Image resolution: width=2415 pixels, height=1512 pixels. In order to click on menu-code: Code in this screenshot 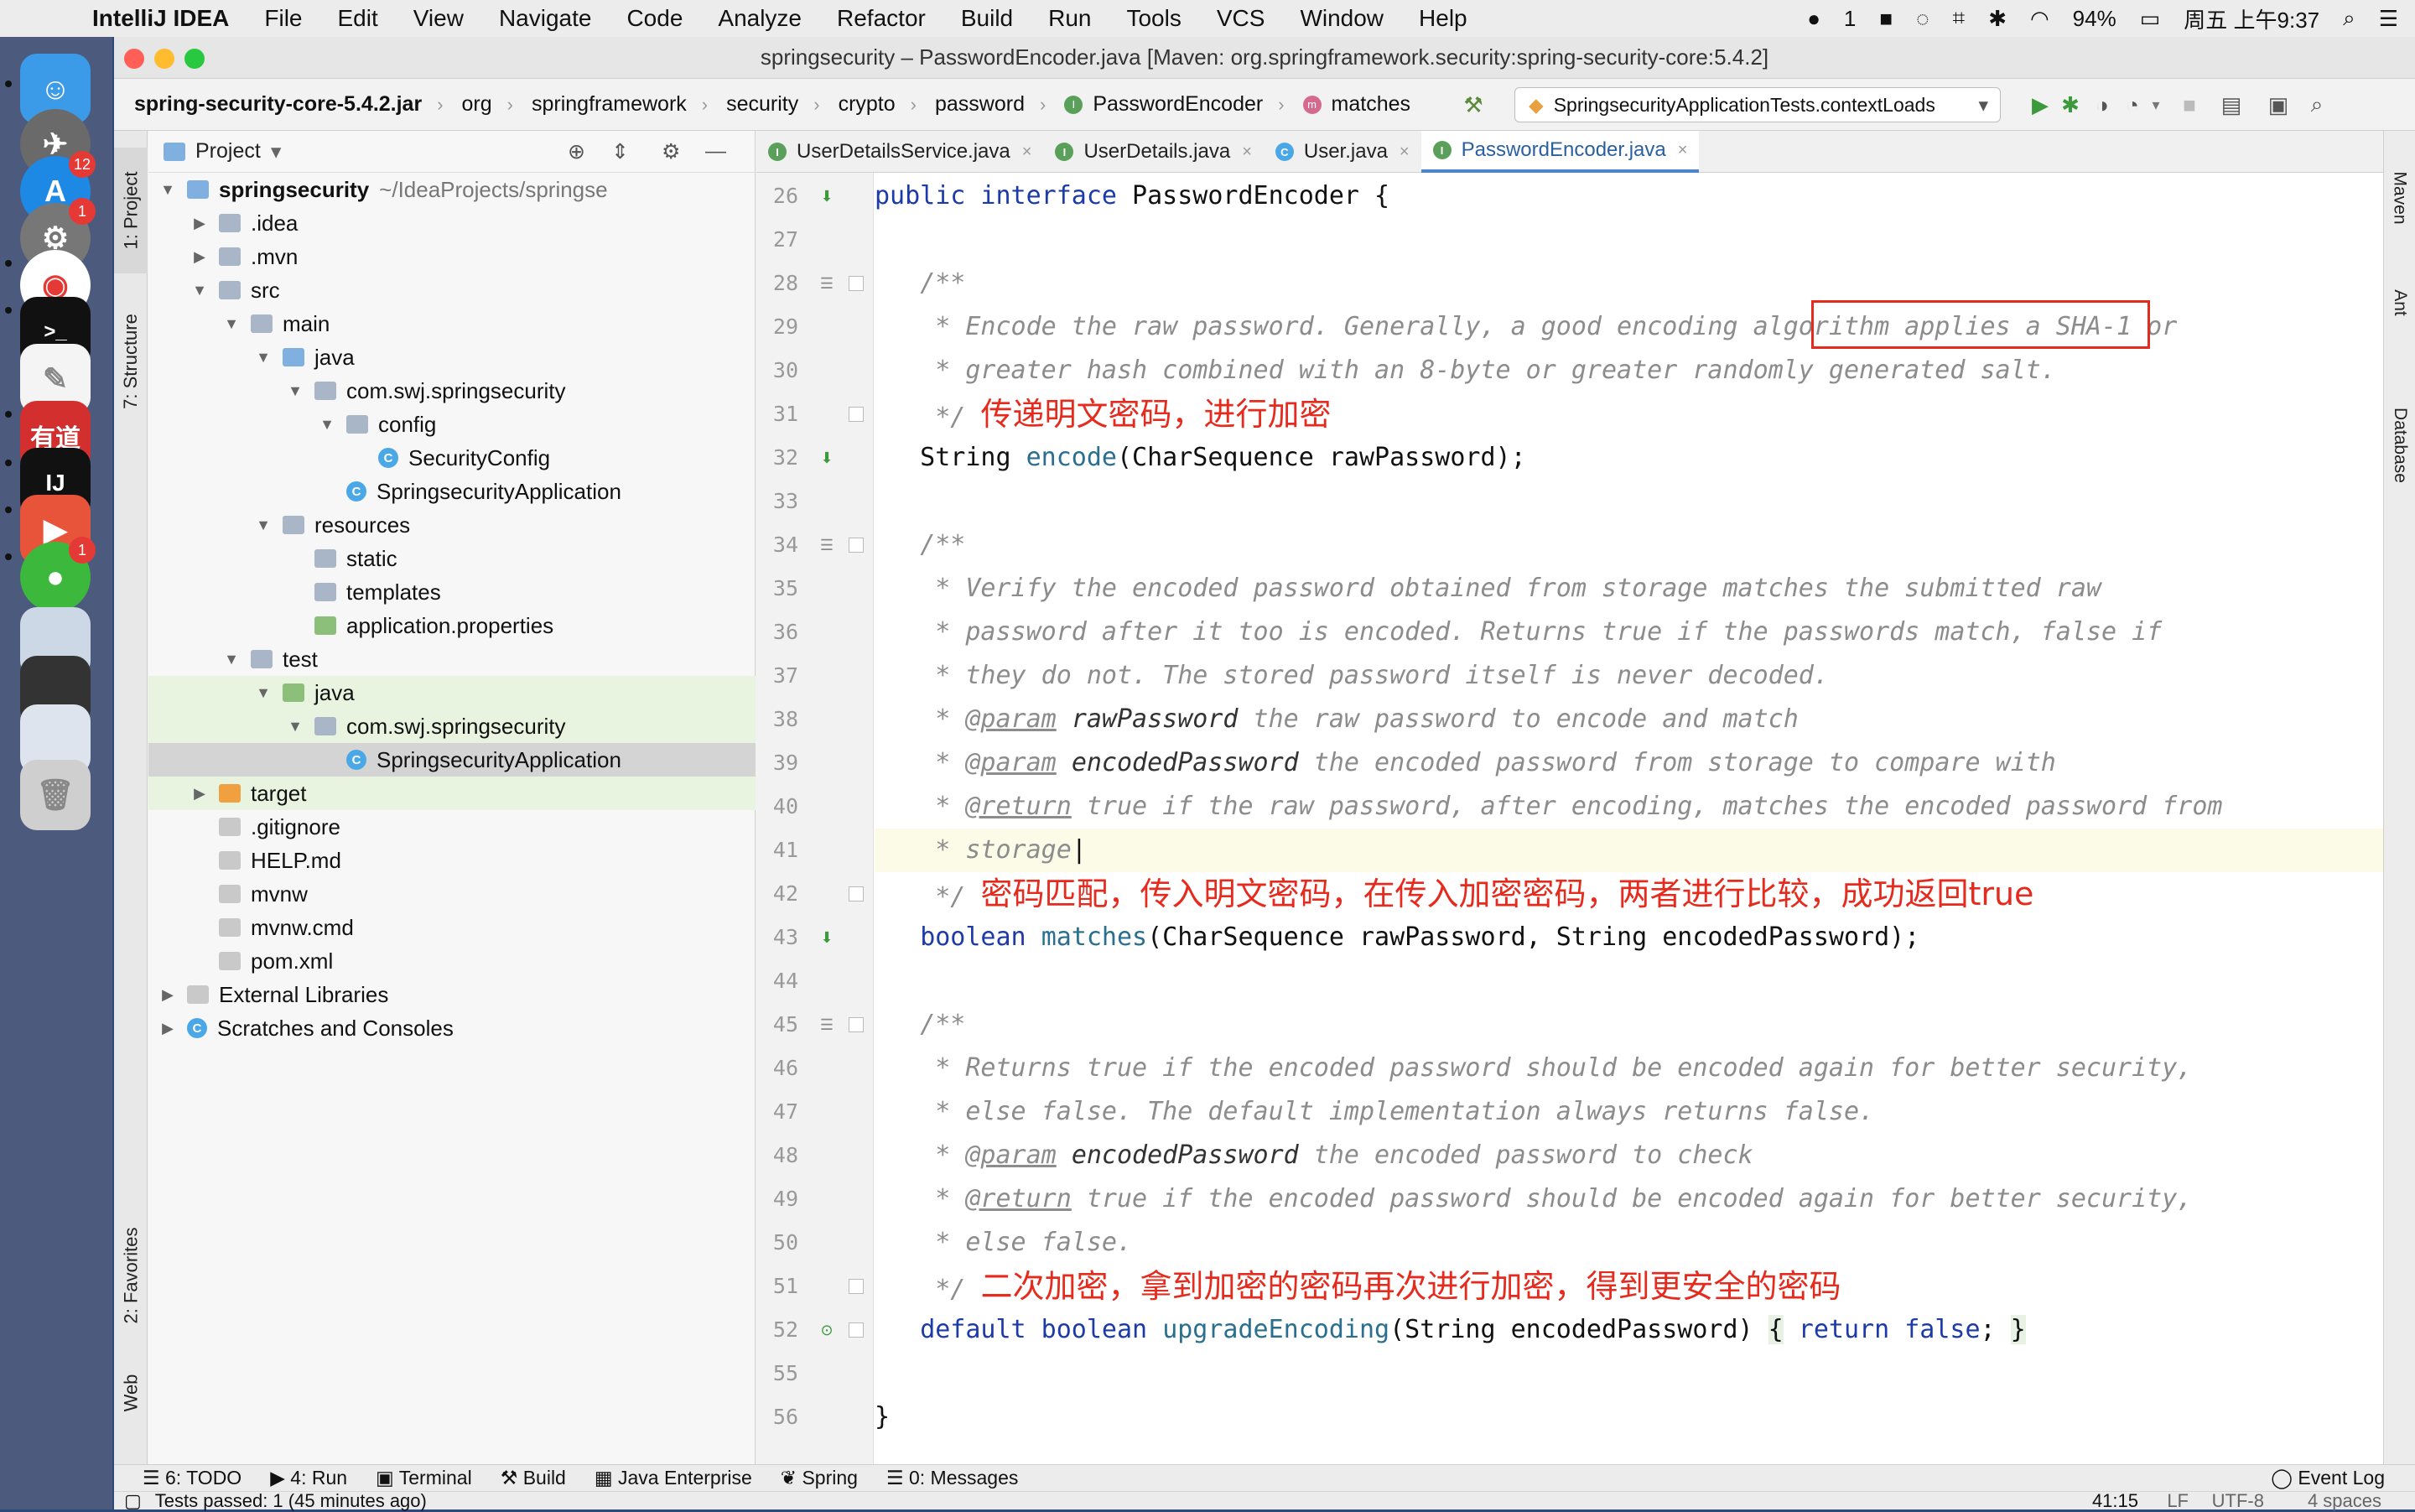, I will do `click(654, 18)`.